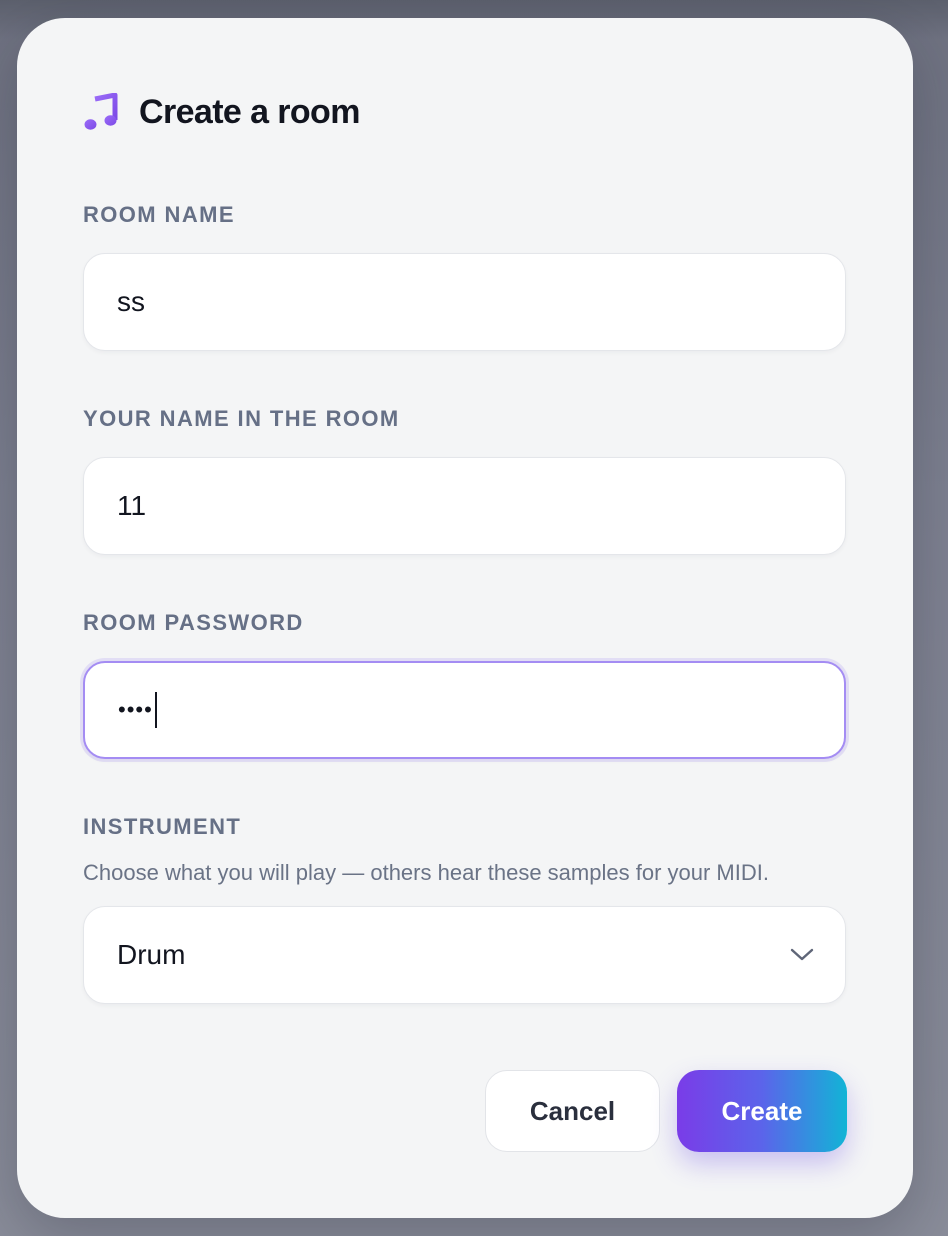 The width and height of the screenshot is (948, 1236). What do you see at coordinates (155, 710) in the screenshot?
I see `text-caret` at bounding box center [155, 710].